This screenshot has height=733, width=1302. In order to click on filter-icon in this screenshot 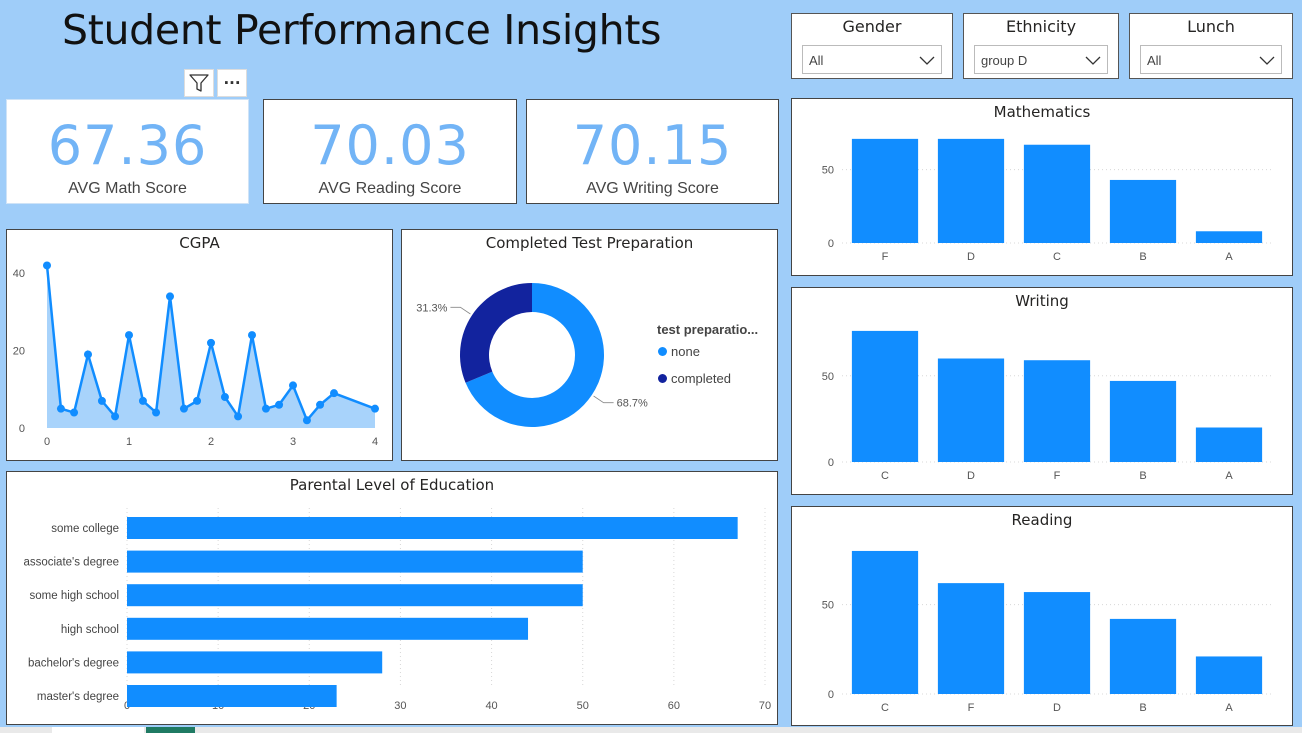, I will do `click(199, 83)`.